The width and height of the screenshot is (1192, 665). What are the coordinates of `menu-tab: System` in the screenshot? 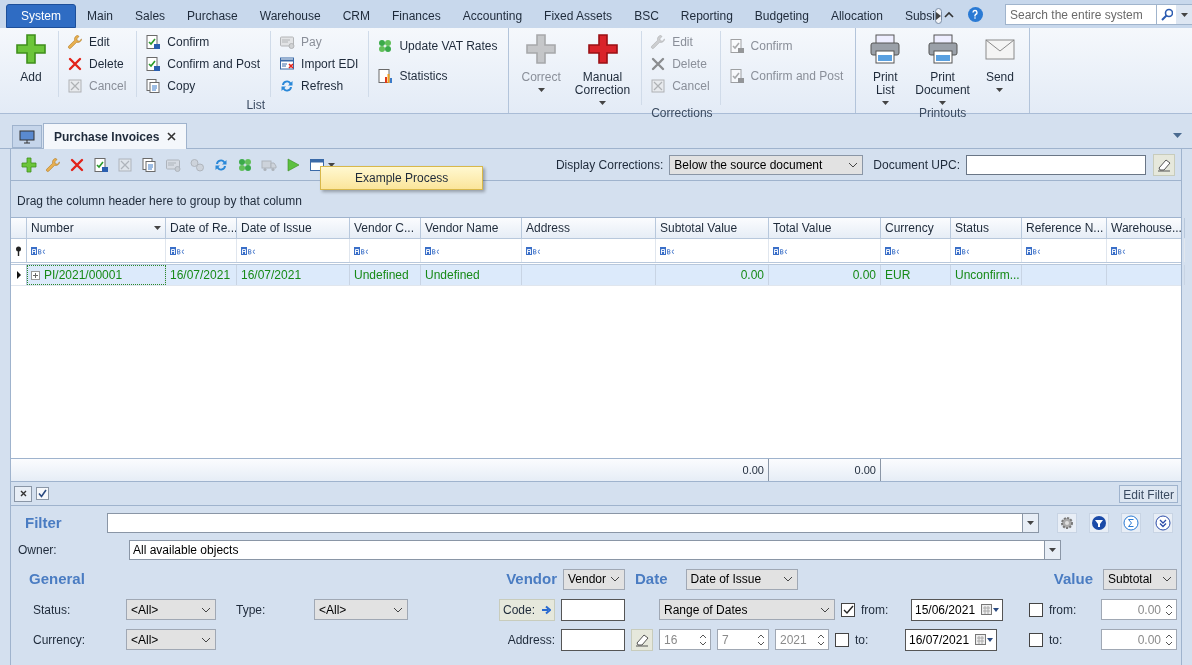 It's located at (41, 16).